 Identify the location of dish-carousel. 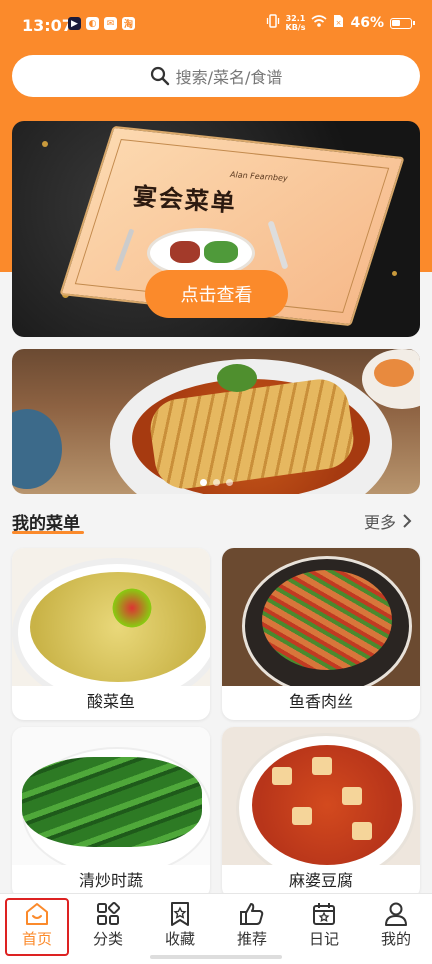
(216, 421).